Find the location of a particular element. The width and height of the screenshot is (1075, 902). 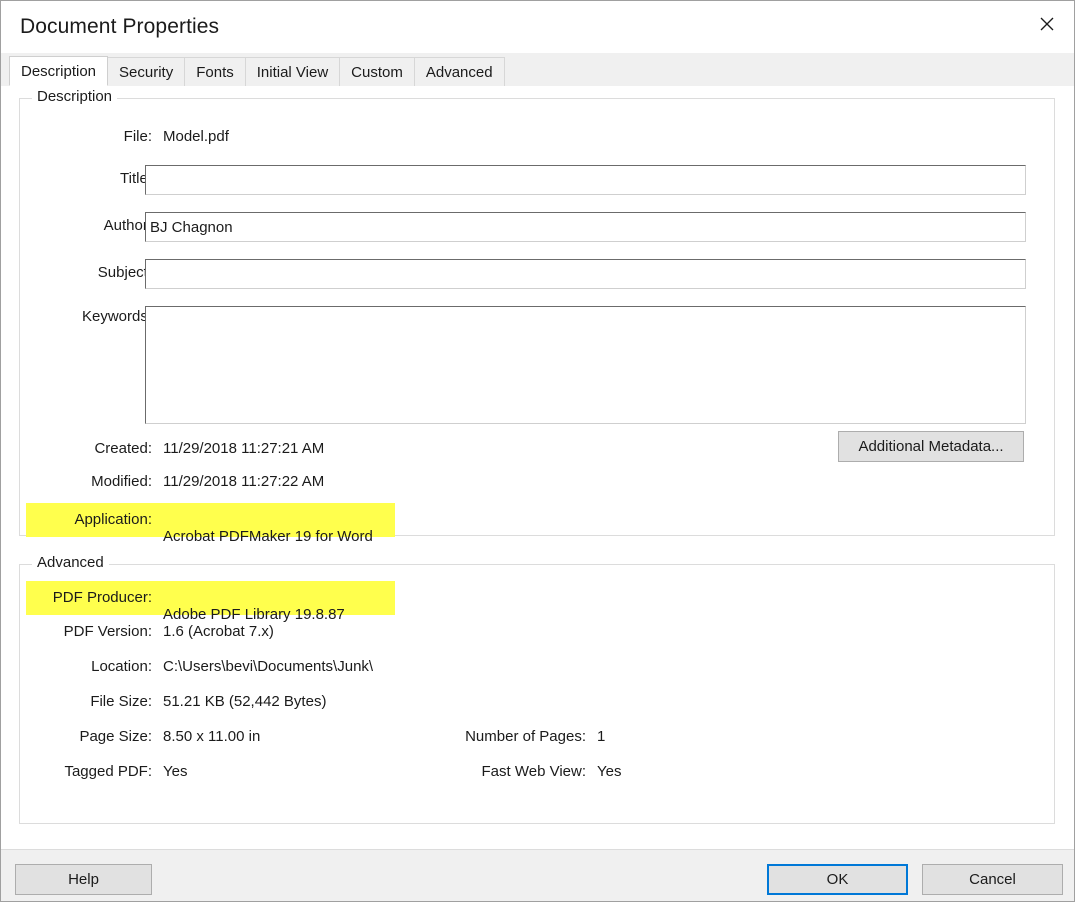

pdf-version-label: PDF Version: is located at coordinates (107, 631).